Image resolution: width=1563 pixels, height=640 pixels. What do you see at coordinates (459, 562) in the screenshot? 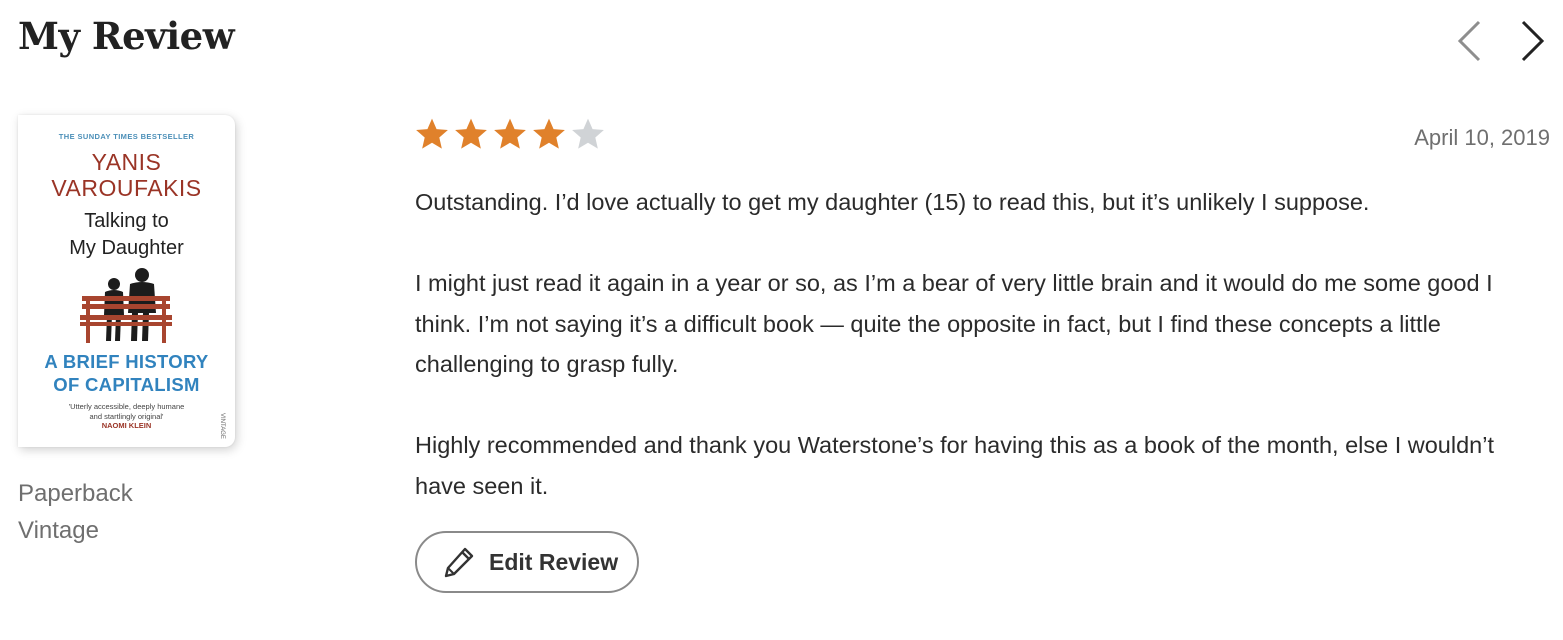
I see `pencil-icon` at bounding box center [459, 562].